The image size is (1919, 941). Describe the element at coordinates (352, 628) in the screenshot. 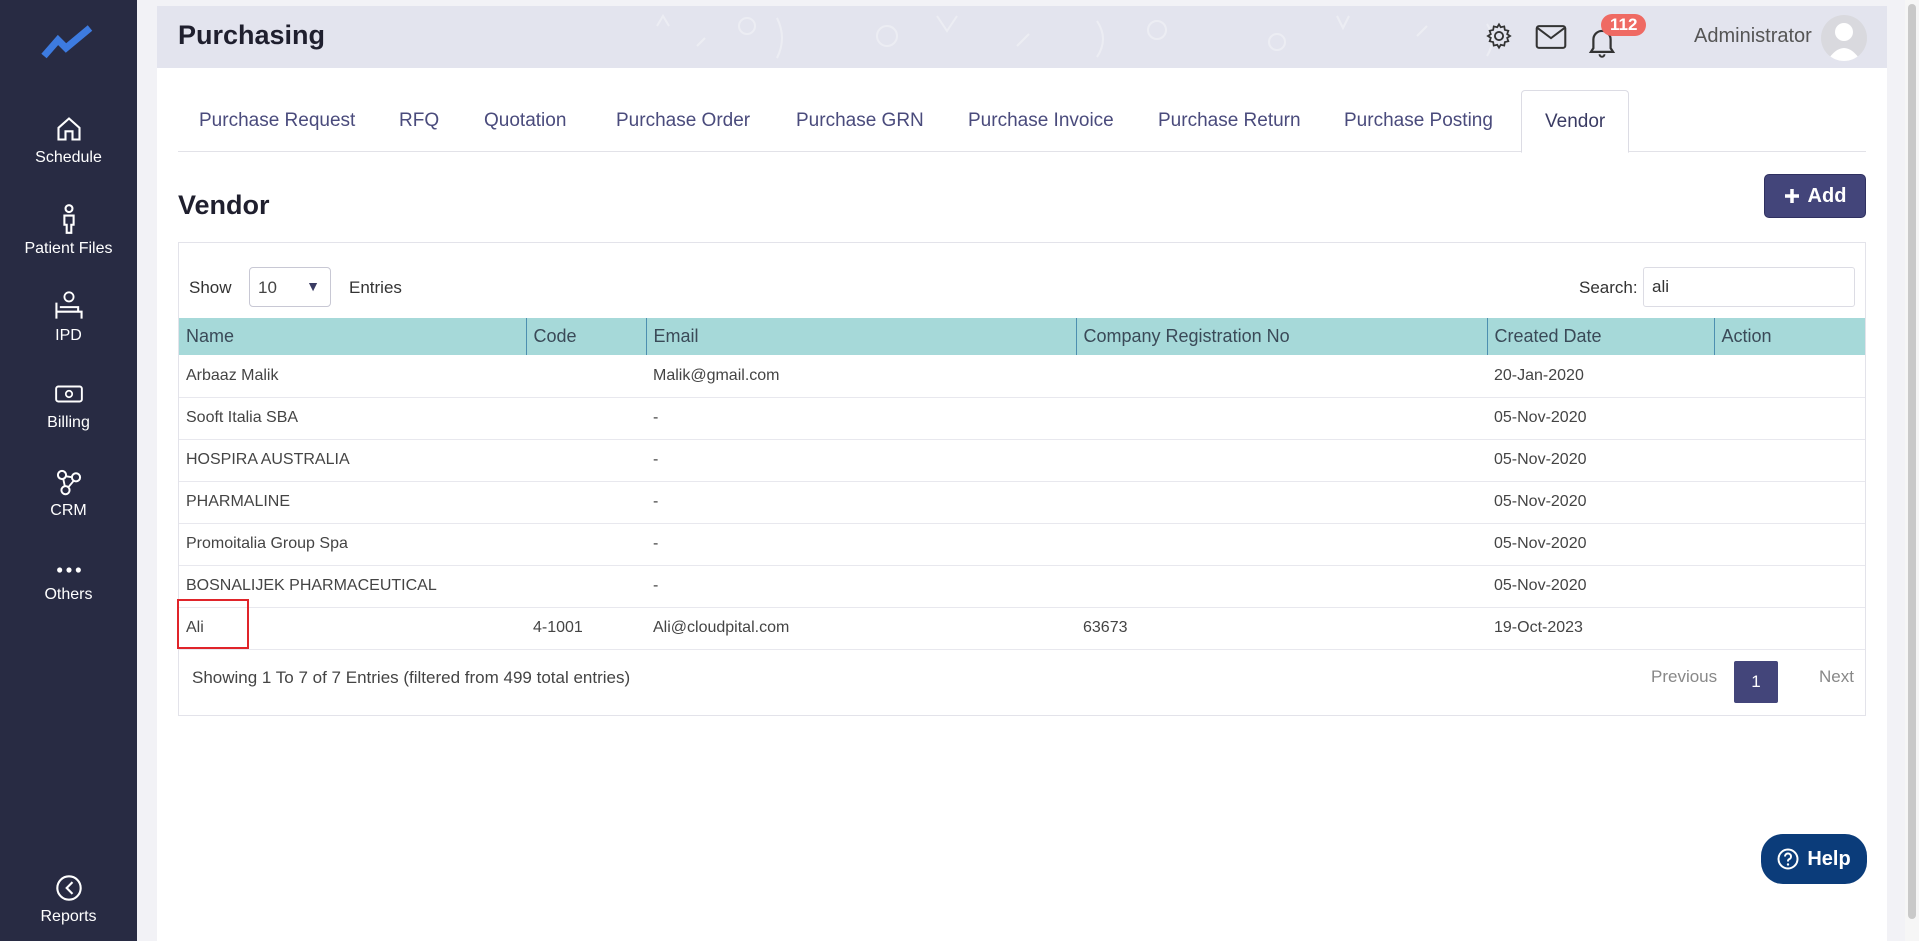

I see `cell-name: Ali` at that location.